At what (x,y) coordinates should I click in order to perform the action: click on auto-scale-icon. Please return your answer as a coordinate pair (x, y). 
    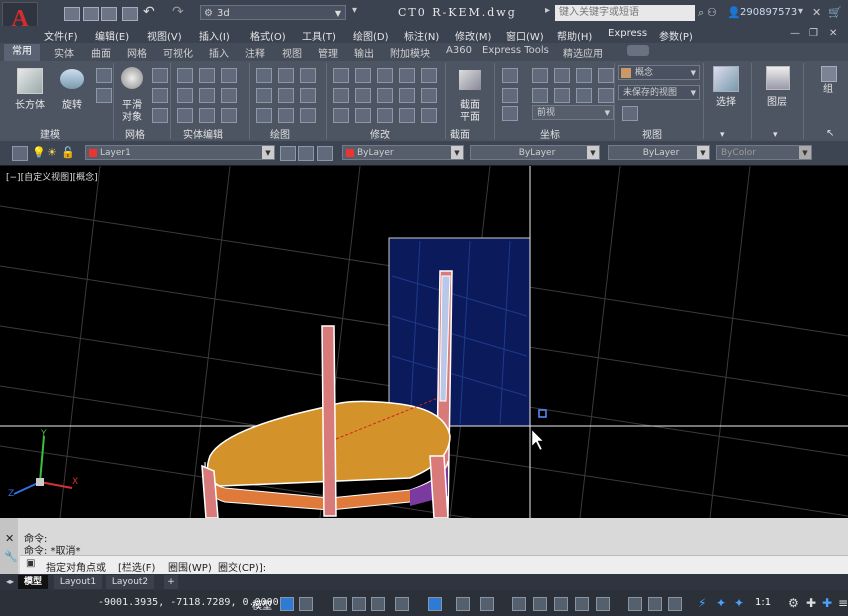
    Looking at the image, I should click on (655, 604).